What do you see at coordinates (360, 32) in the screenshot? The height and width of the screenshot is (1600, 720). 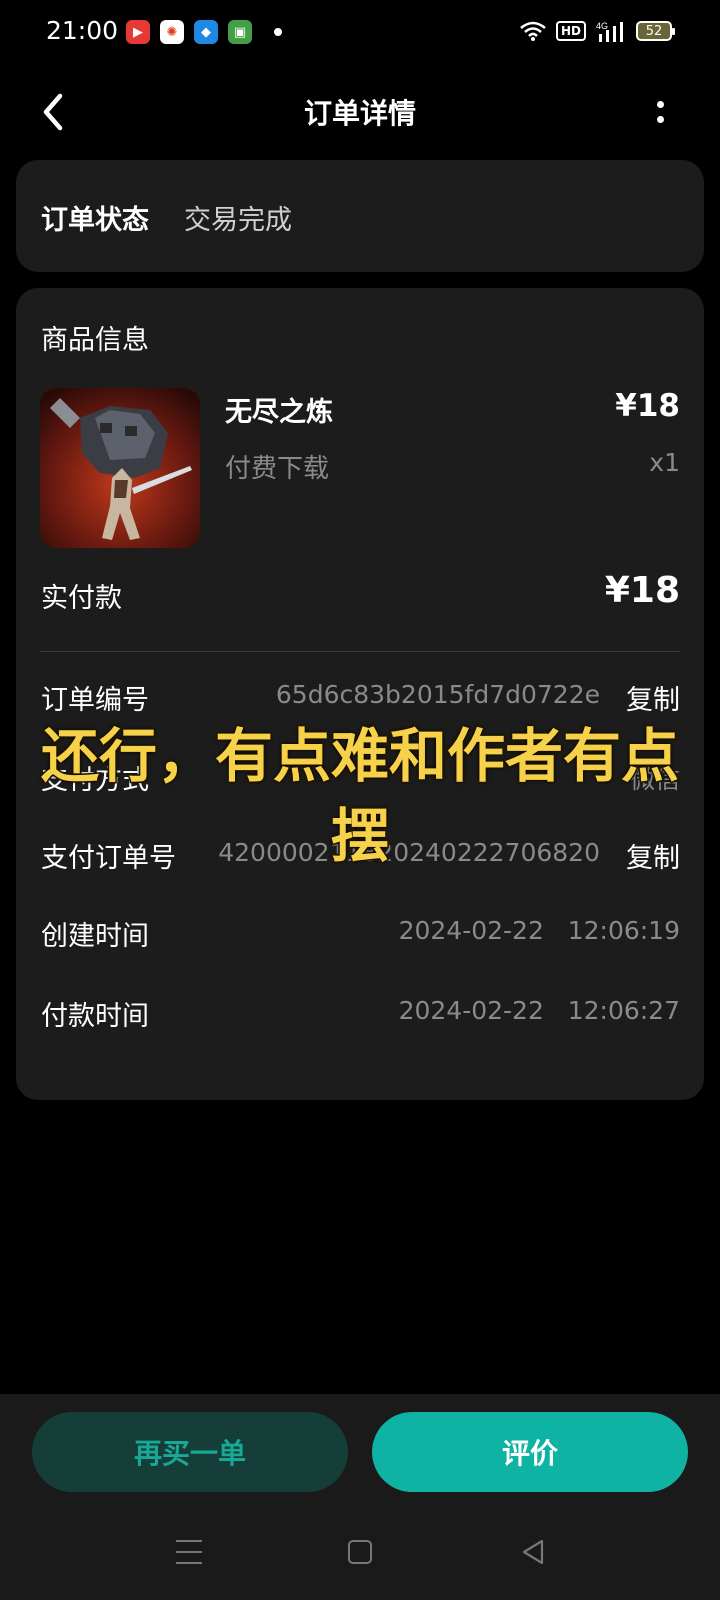 I see `status-bar: 21:00 ▶ ✺ ◆ ▣ HD 4G 52` at bounding box center [360, 32].